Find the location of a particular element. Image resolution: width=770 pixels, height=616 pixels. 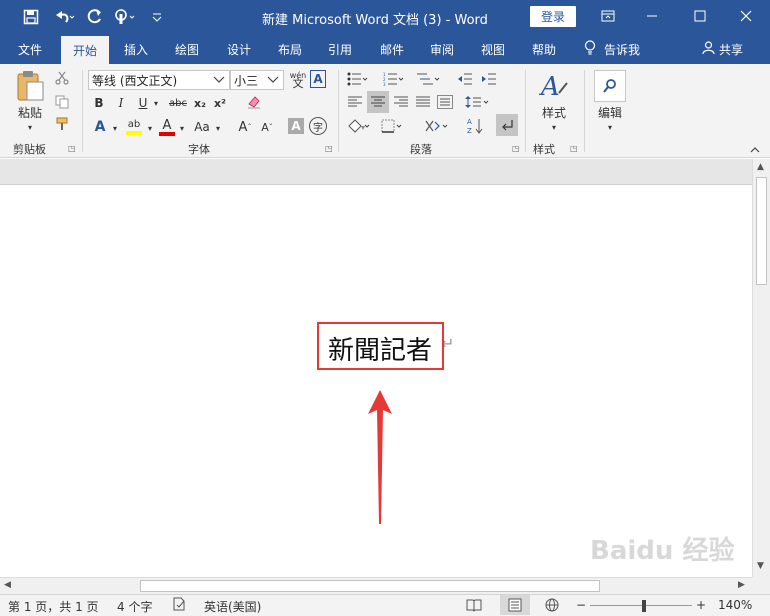

vertical-scrollbar: ▲ ▼ is located at coordinates (761, 368).